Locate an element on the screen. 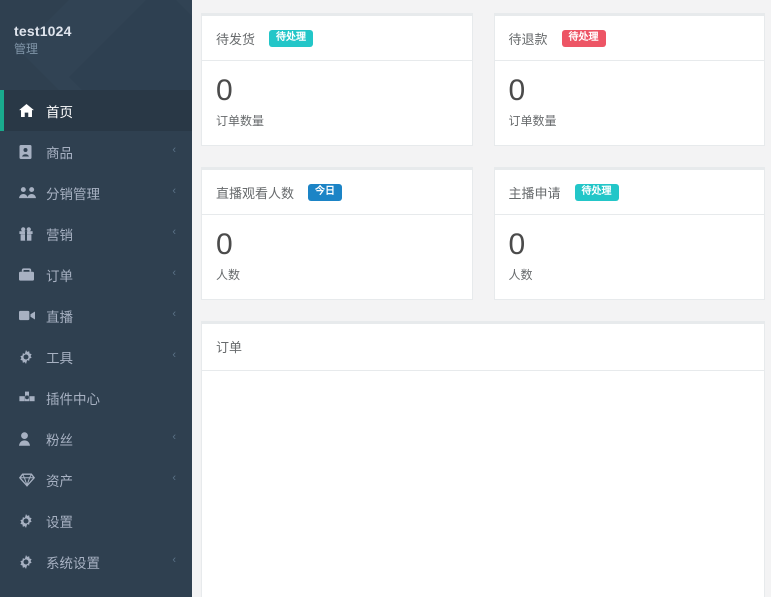  stat-card: 待发货 待处理 0 订单数量 is located at coordinates (337, 79).